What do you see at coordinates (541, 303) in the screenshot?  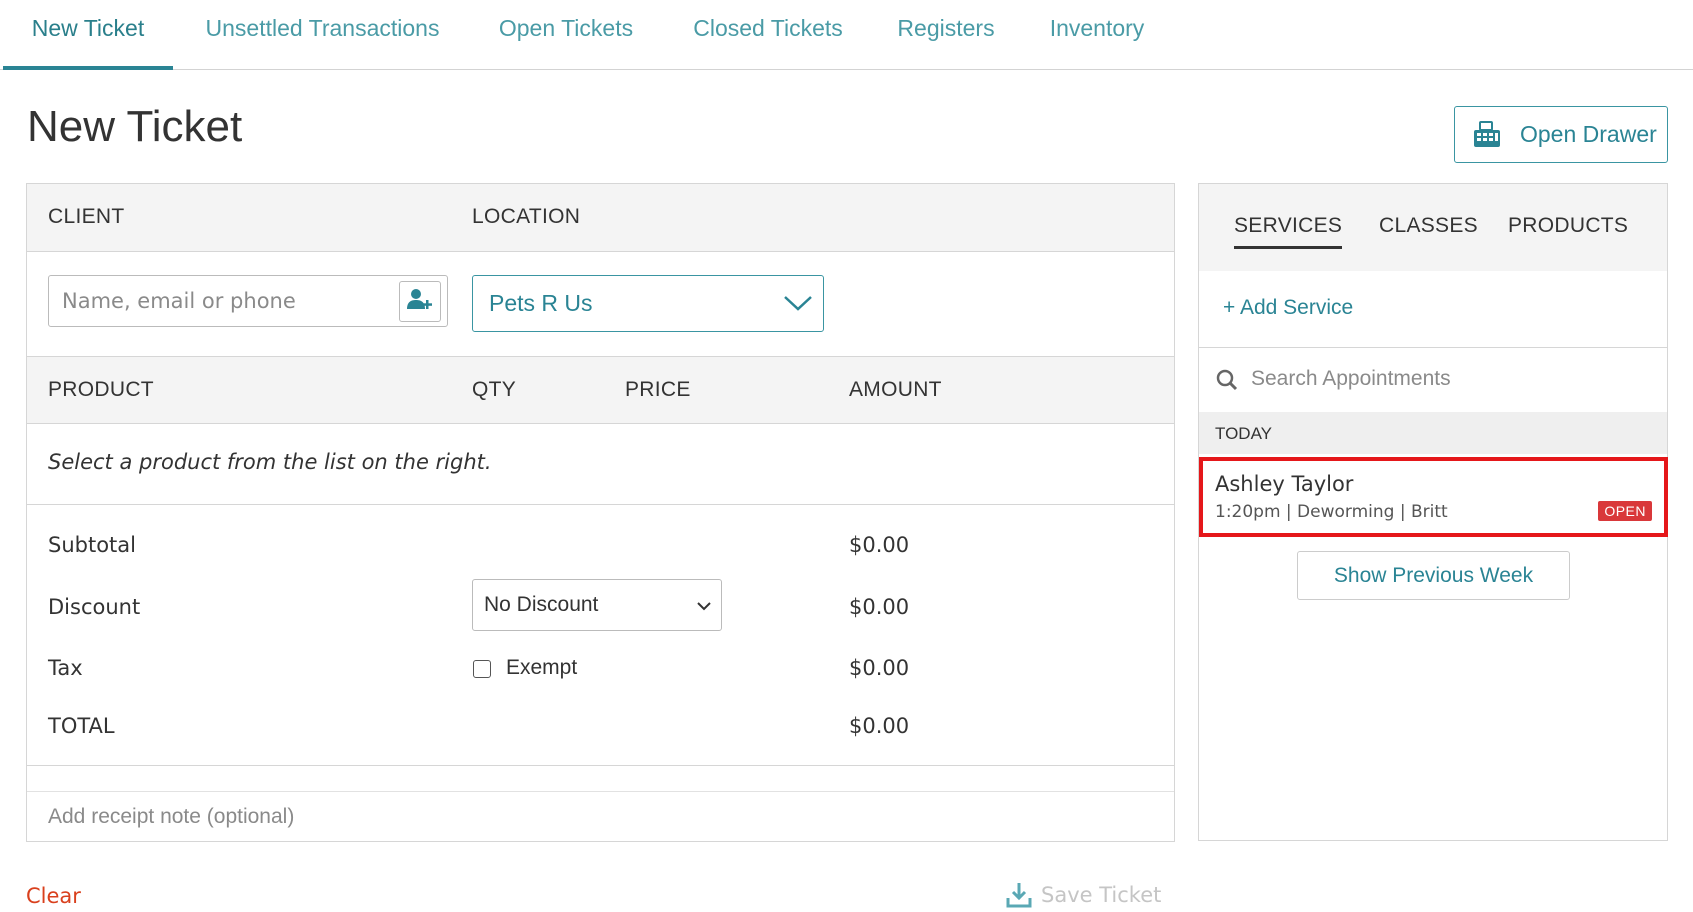 I see `location-value: Pets R Us` at bounding box center [541, 303].